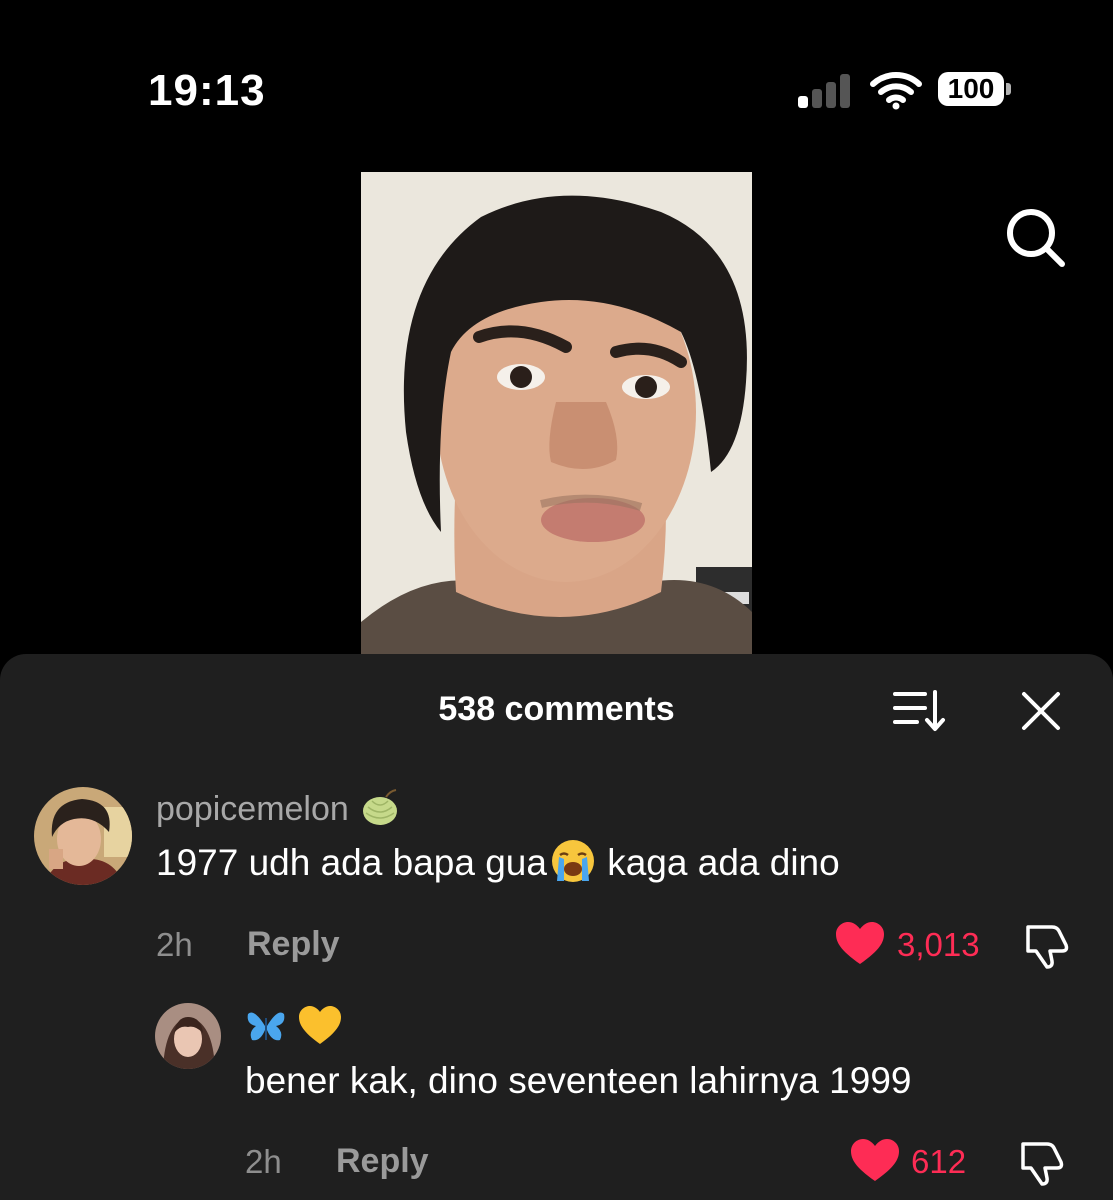 The height and width of the screenshot is (1200, 1113). What do you see at coordinates (938, 944) in the screenshot?
I see `like-count: 3,013` at bounding box center [938, 944].